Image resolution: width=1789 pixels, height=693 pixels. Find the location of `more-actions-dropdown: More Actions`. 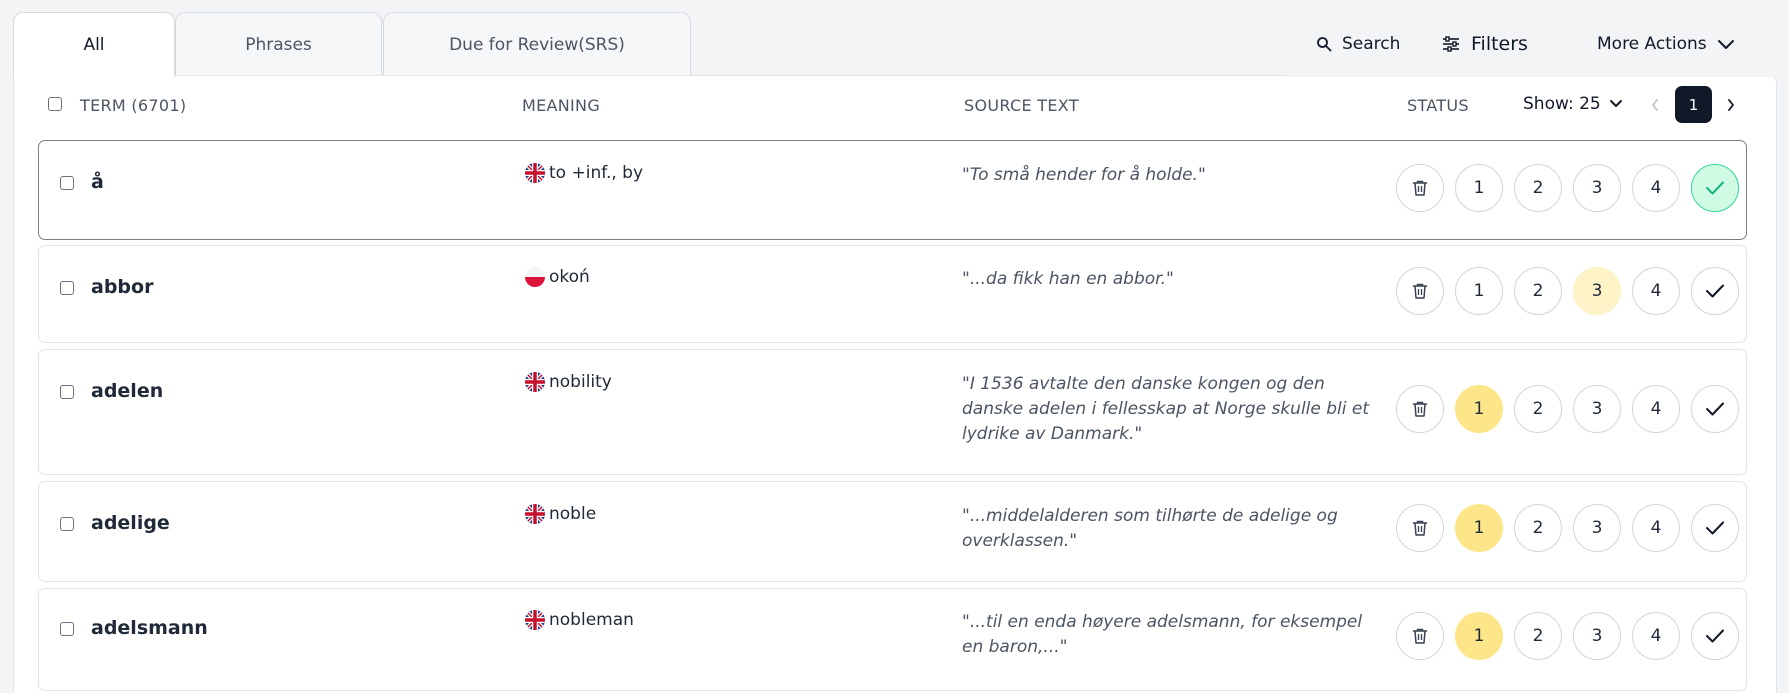

more-actions-dropdown: More Actions is located at coordinates (1666, 44).